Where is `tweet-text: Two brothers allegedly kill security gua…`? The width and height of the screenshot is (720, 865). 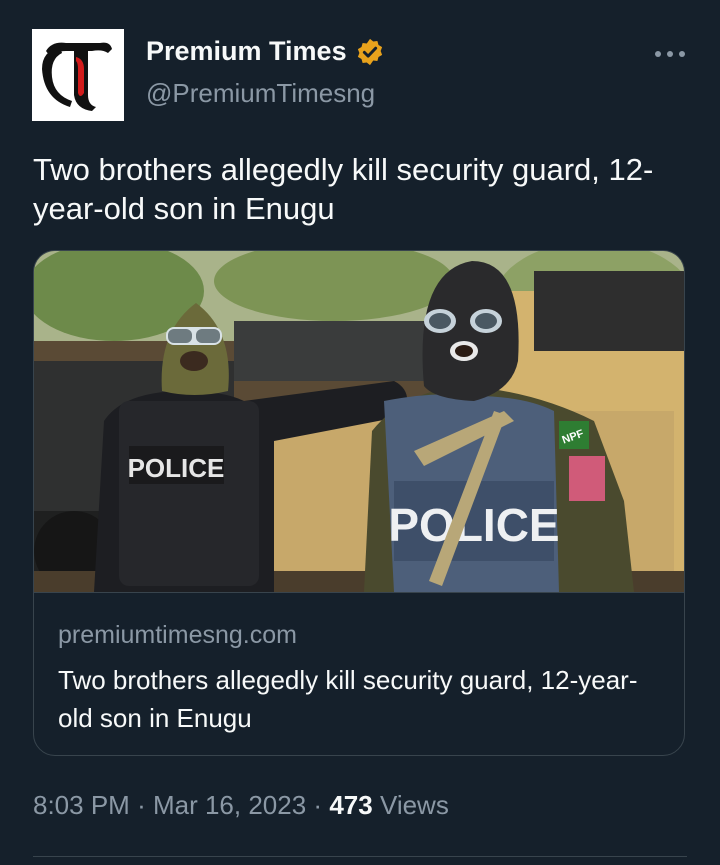
tweet-text: Two brothers allegedly kill security gua… is located at coordinates (343, 189).